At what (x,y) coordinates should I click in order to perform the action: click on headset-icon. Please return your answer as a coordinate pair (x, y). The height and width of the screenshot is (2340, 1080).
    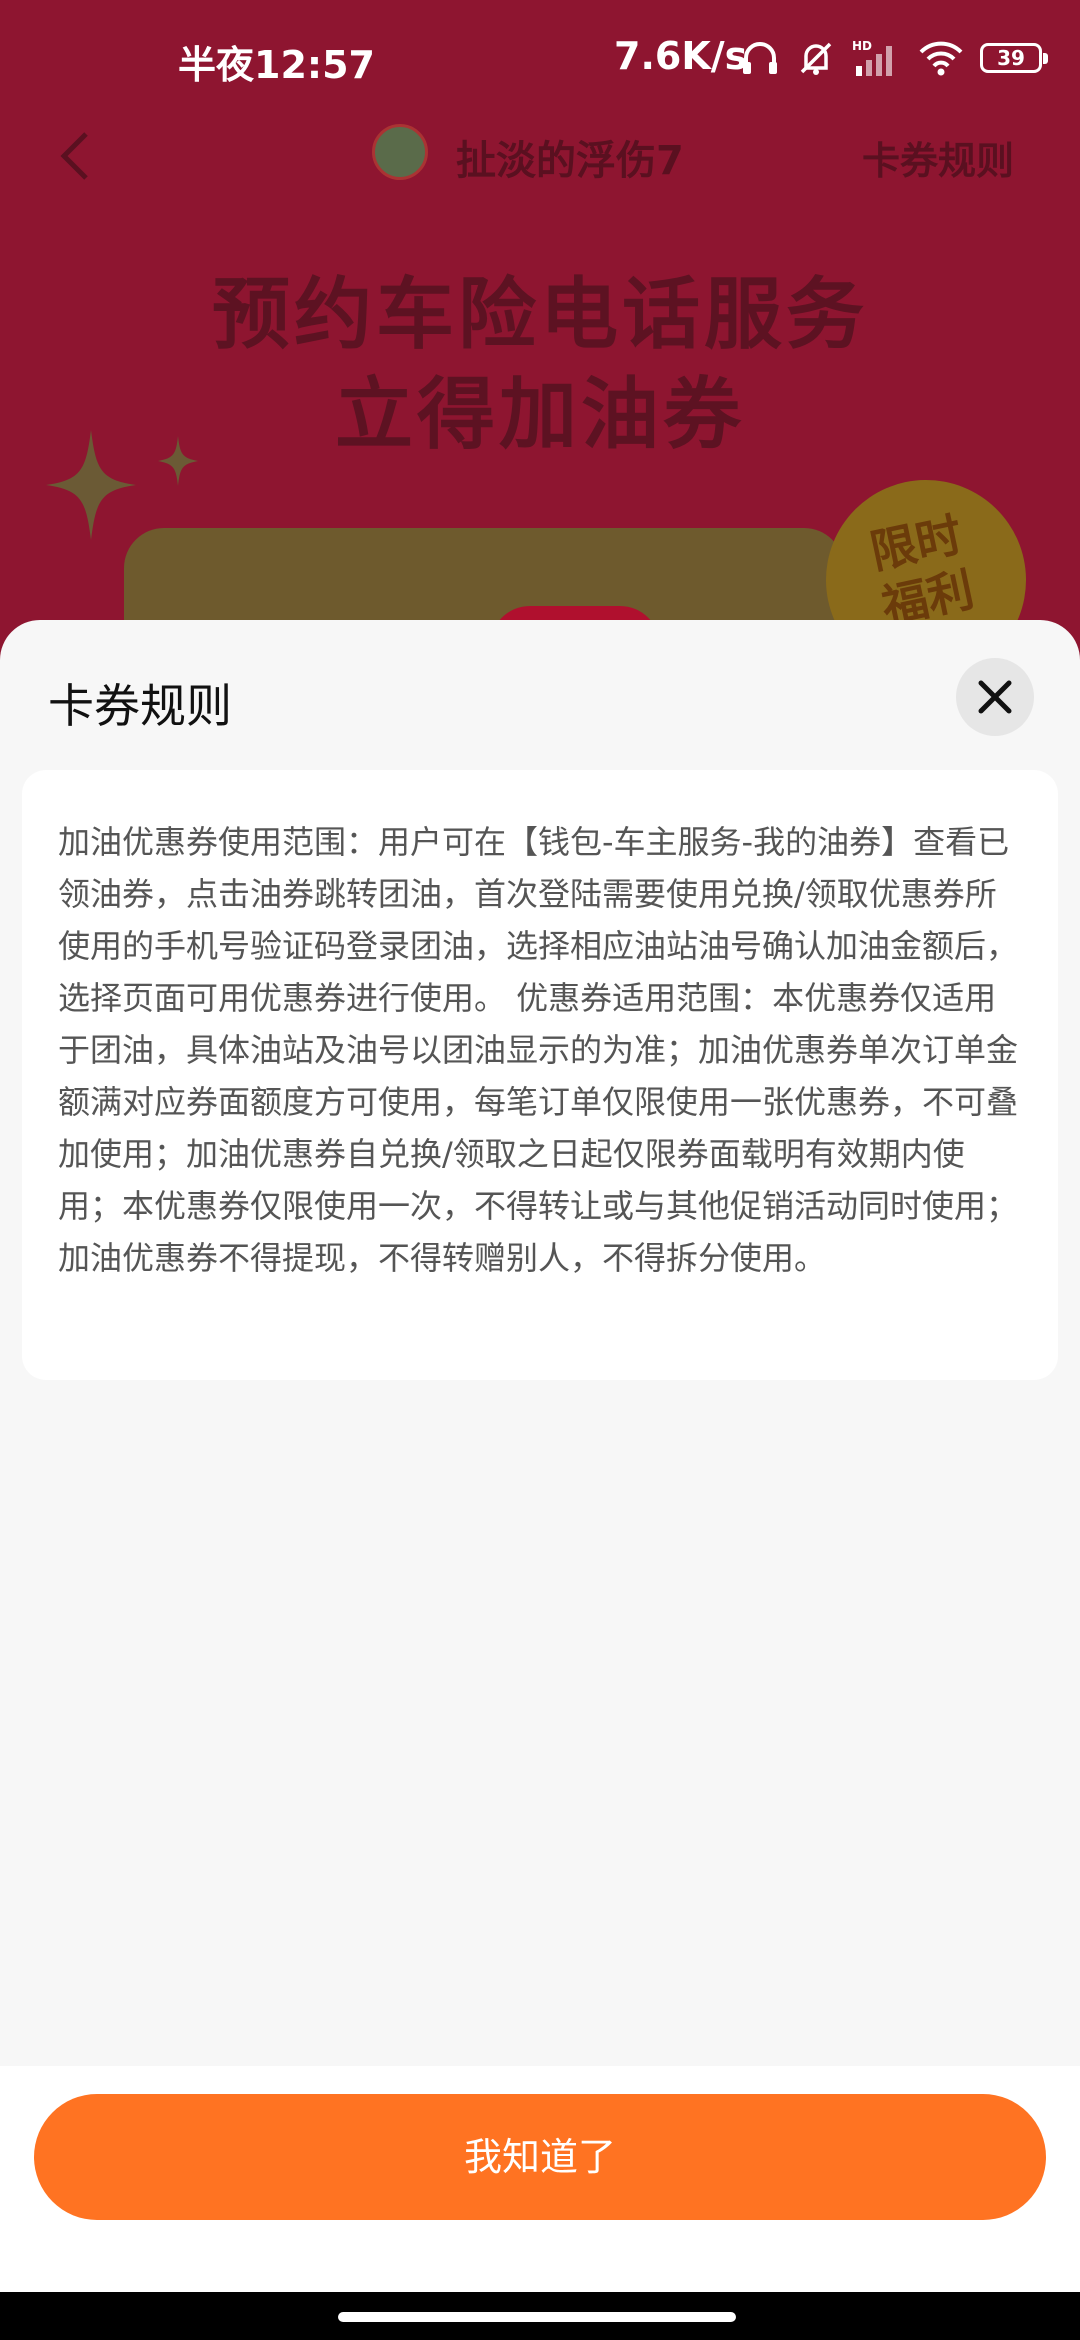
    Looking at the image, I should click on (760, 58).